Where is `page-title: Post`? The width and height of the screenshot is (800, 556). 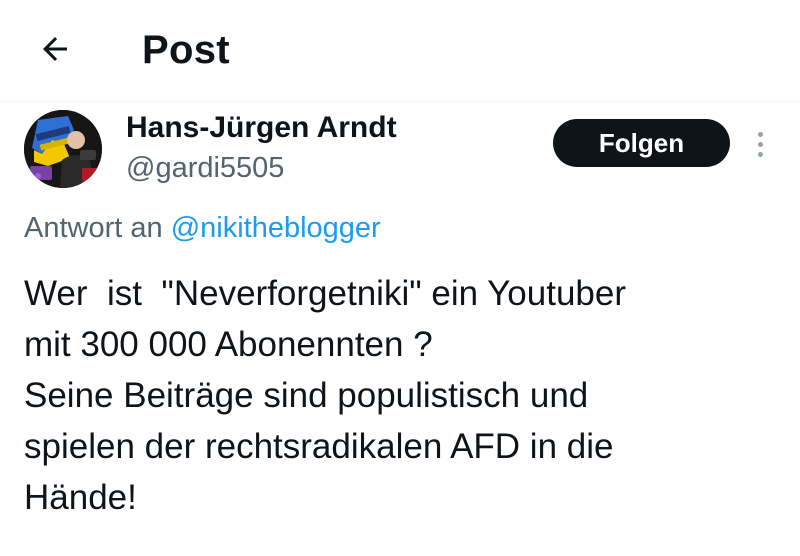
page-title: Post is located at coordinates (186, 50).